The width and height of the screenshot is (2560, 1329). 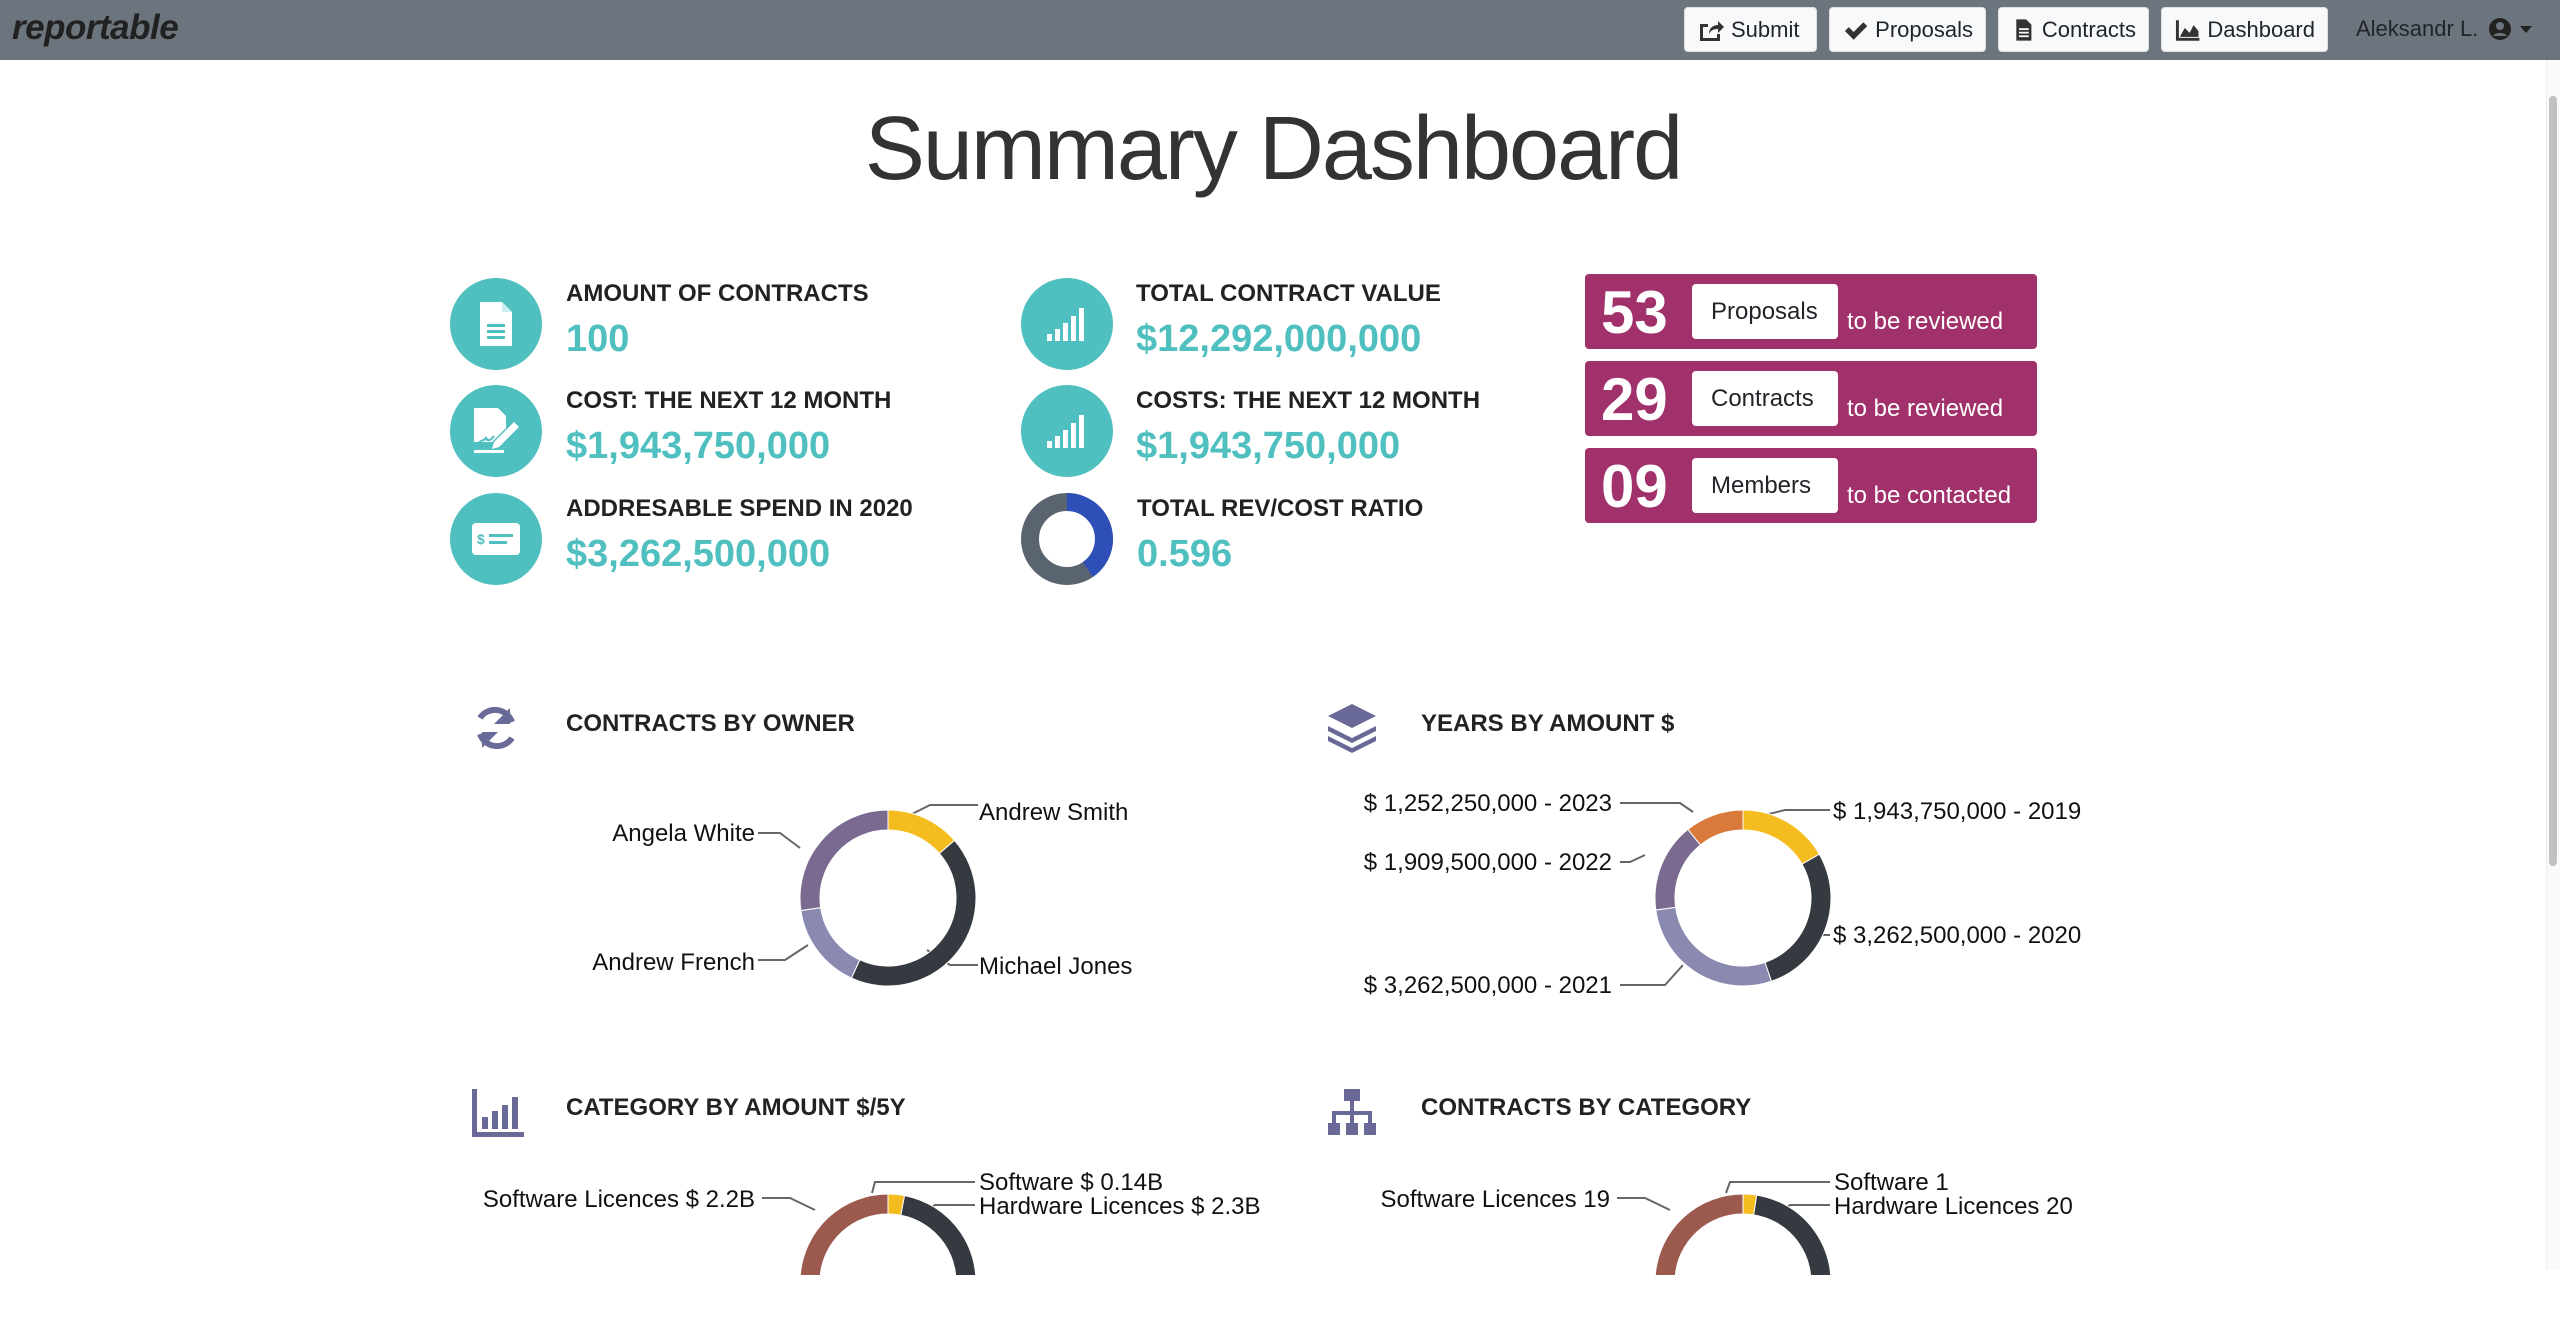 I want to click on signed-contract-icon, so click(x=496, y=430).